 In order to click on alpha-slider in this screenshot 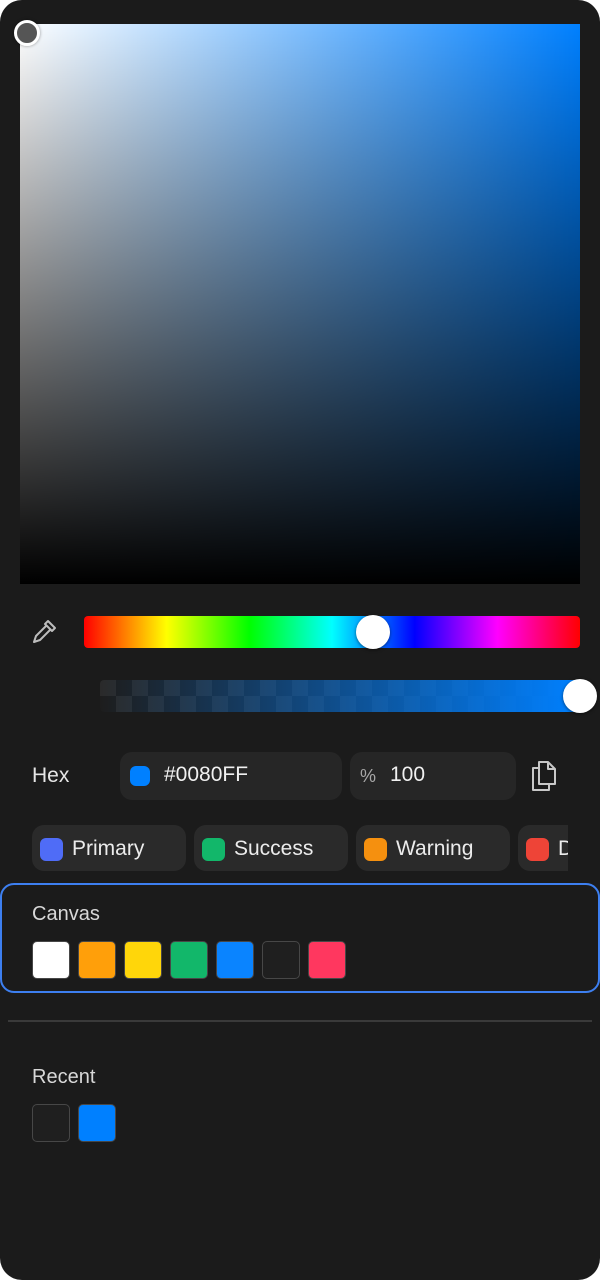, I will do `click(340, 696)`.